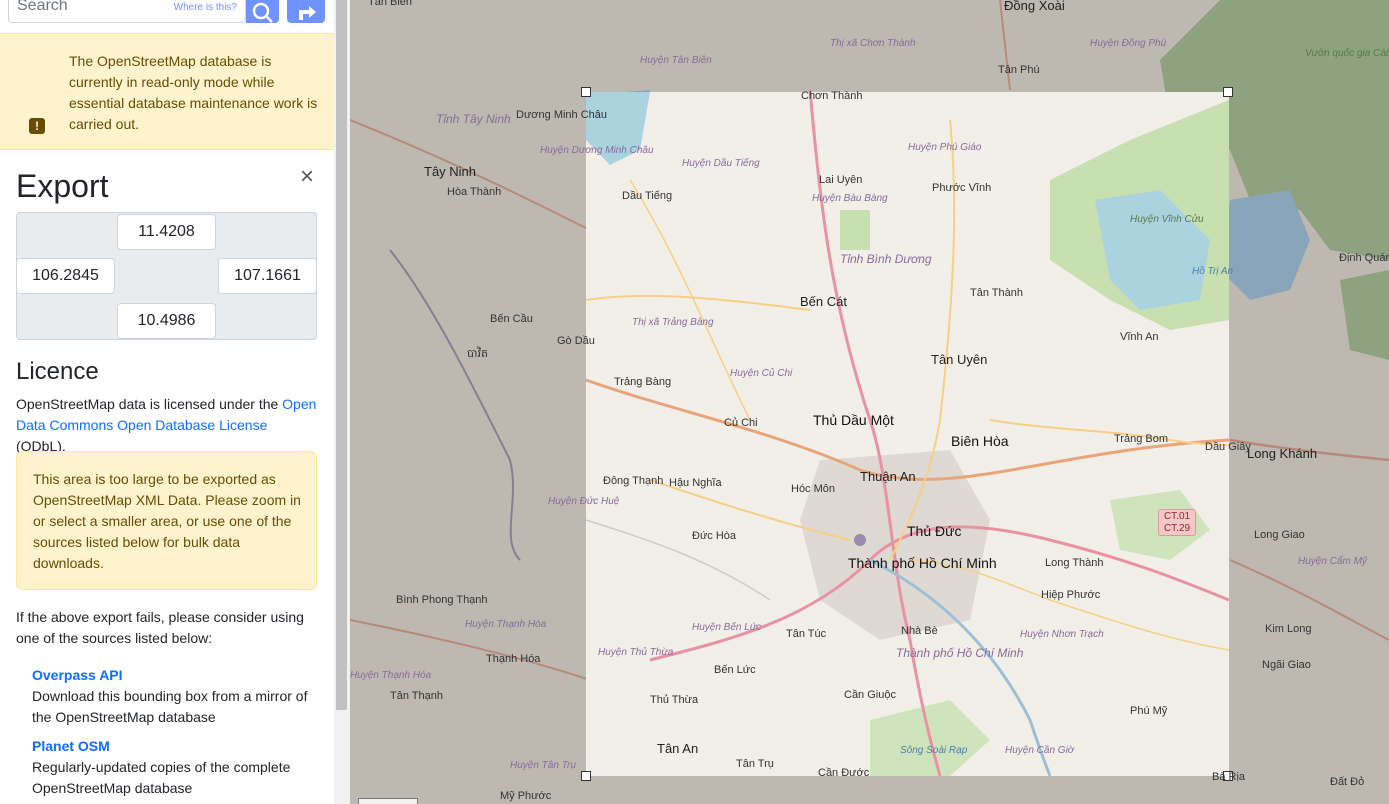 This screenshot has height=804, width=1389. I want to click on licence-text-before: OpenStreetMap data is licensed under the, so click(149, 404).